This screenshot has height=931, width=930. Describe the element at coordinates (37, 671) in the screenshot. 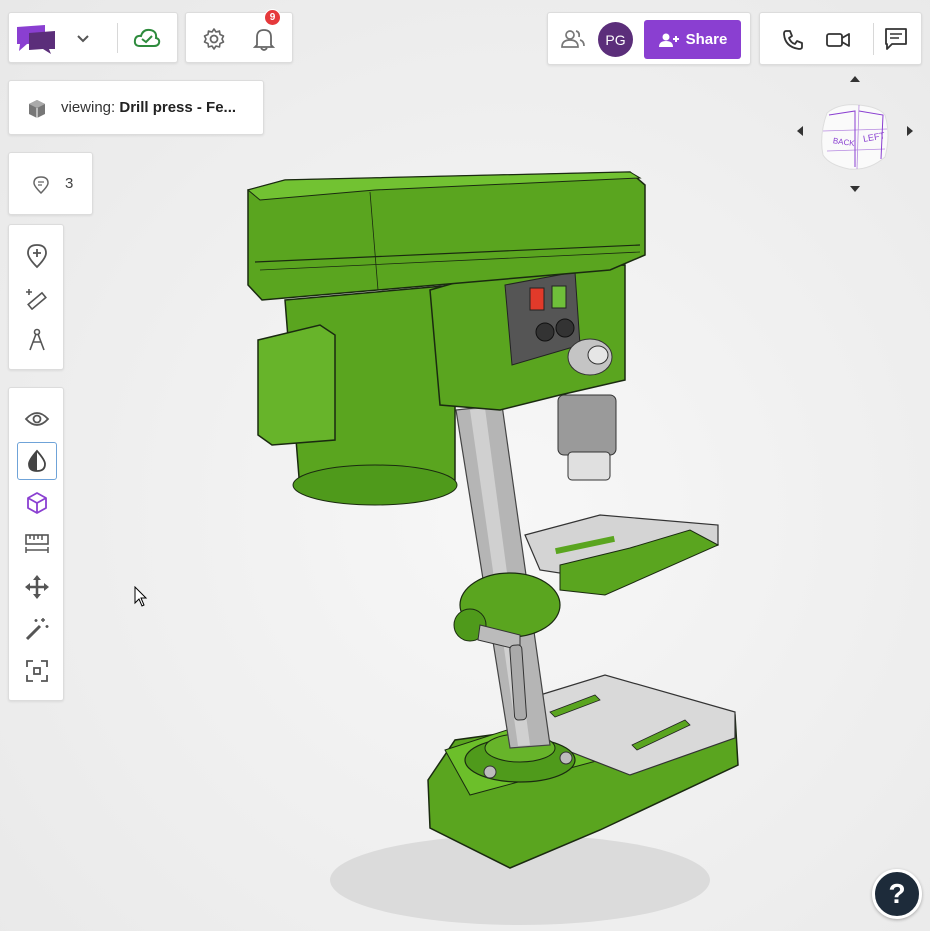

I see `focus-icon` at that location.